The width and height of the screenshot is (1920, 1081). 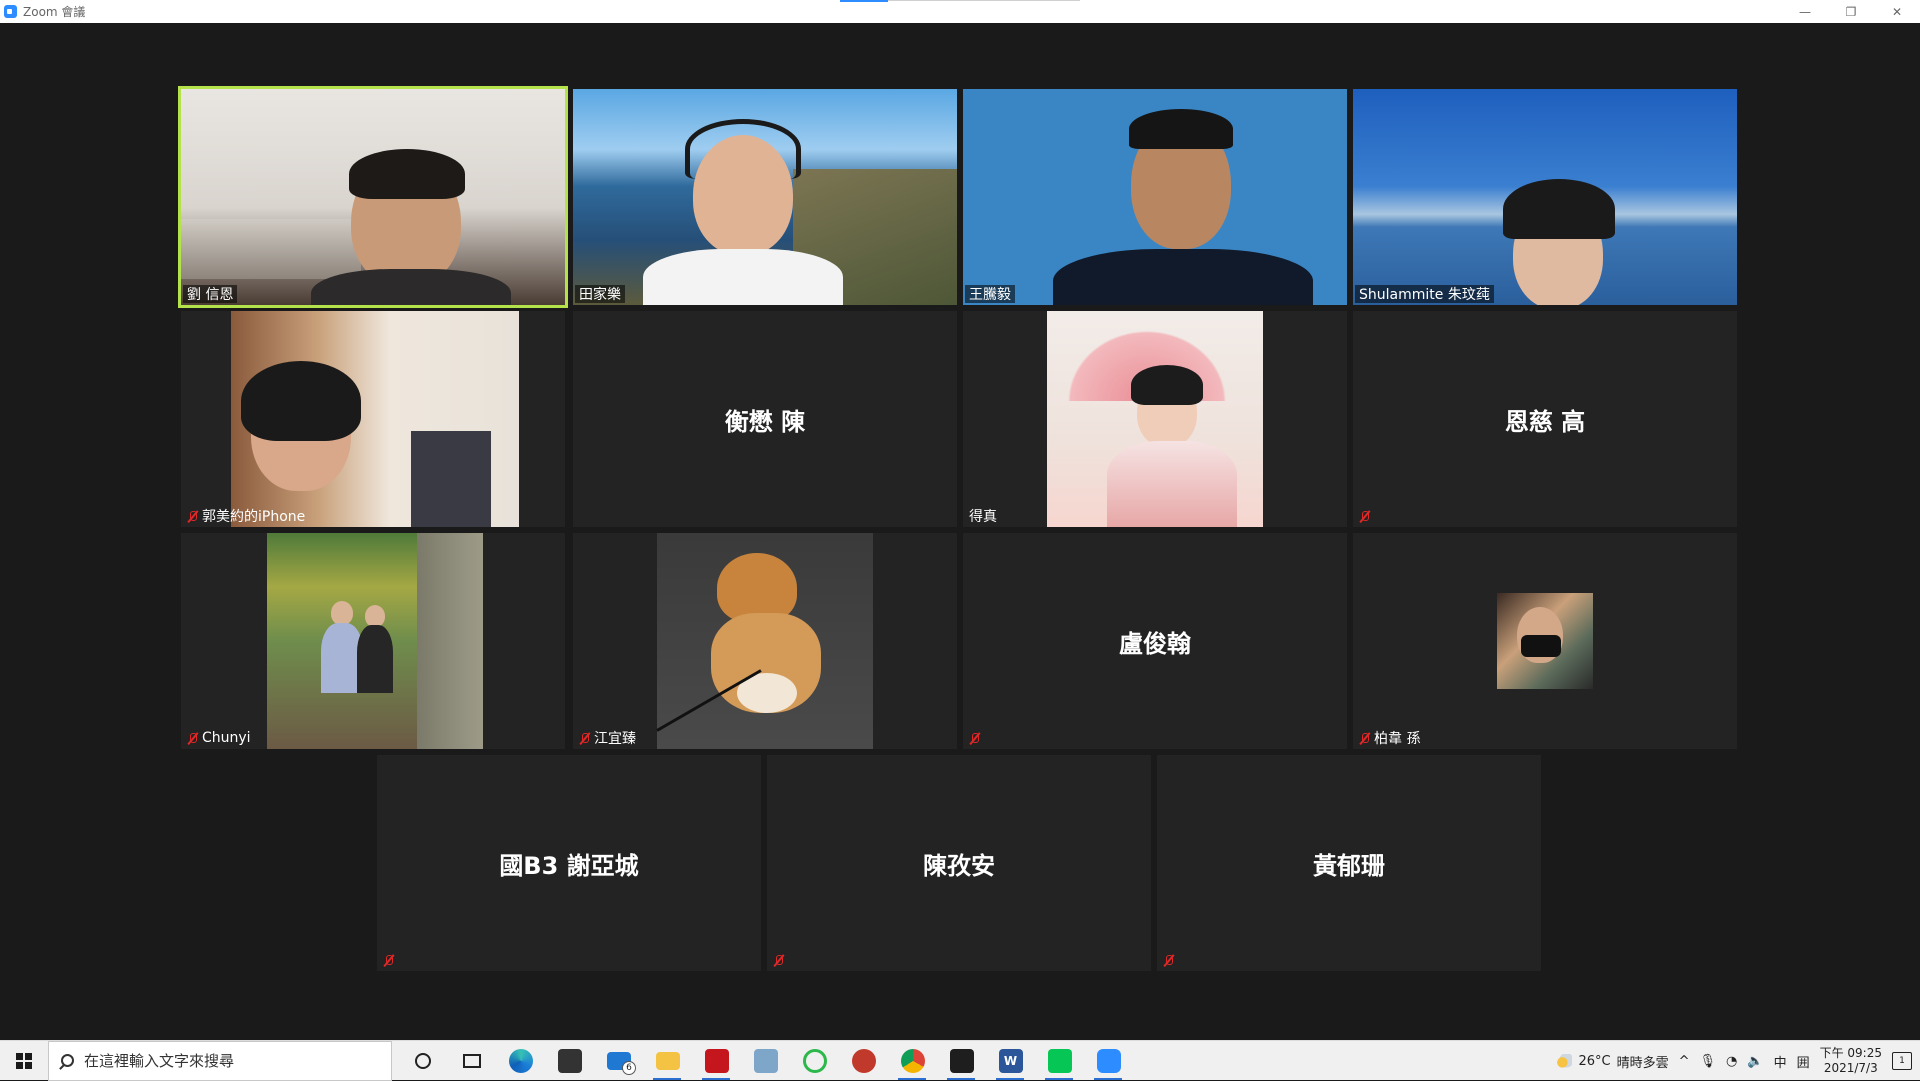 What do you see at coordinates (618, 1061) in the screenshot?
I see `mail-button: 6` at bounding box center [618, 1061].